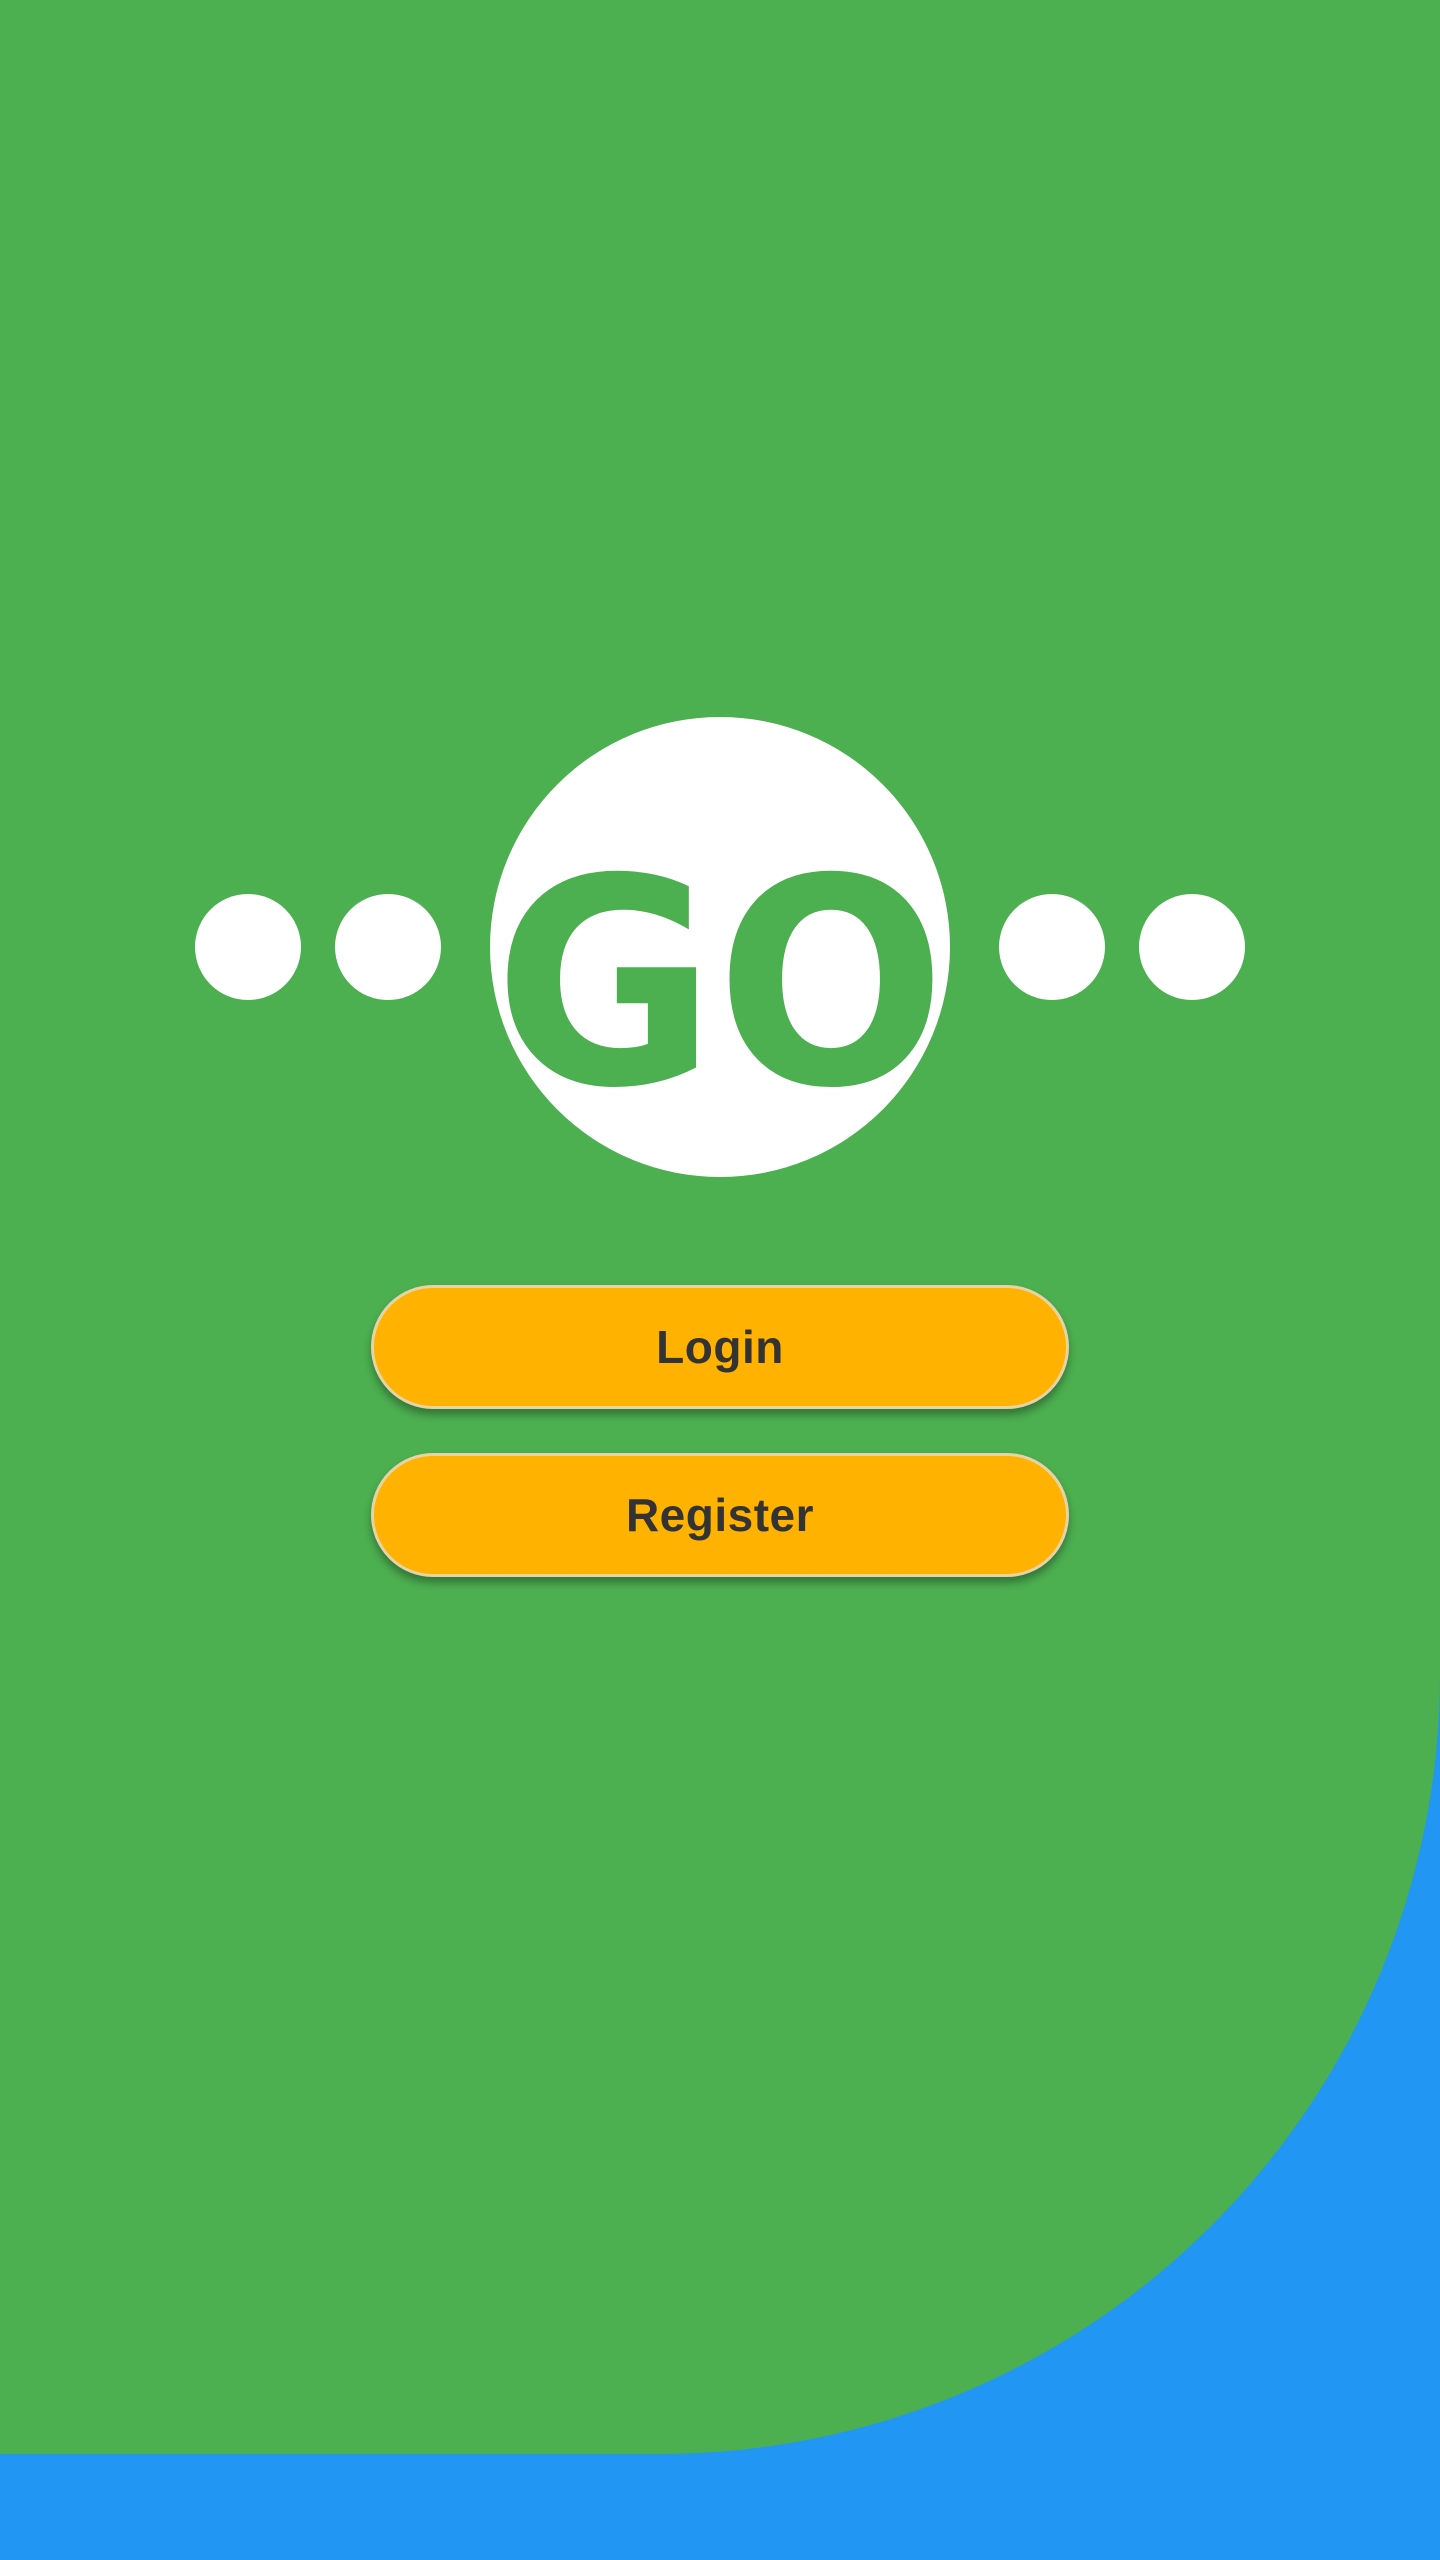 This screenshot has width=1440, height=2560. I want to click on login-button: Login, so click(720, 1347).